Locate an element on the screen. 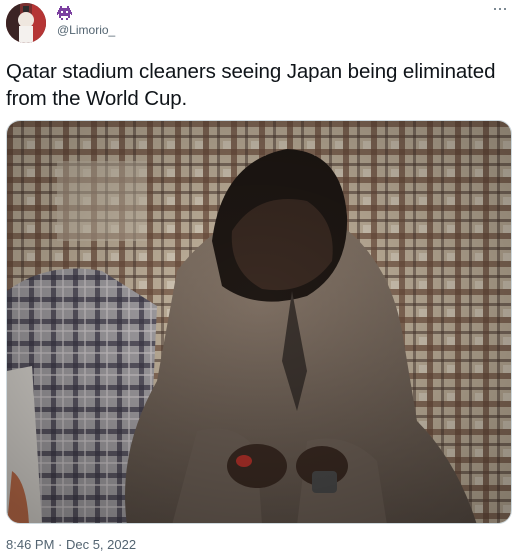 This screenshot has width=522, height=556. avatar-photo is located at coordinates (26, 23).